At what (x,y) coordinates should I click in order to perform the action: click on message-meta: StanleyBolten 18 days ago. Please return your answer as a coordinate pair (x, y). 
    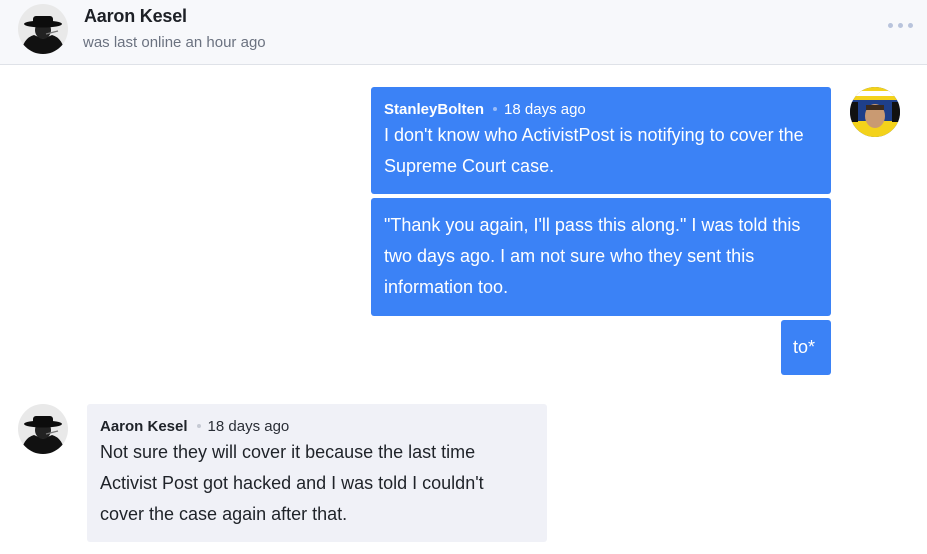
    Looking at the image, I should click on (485, 109).